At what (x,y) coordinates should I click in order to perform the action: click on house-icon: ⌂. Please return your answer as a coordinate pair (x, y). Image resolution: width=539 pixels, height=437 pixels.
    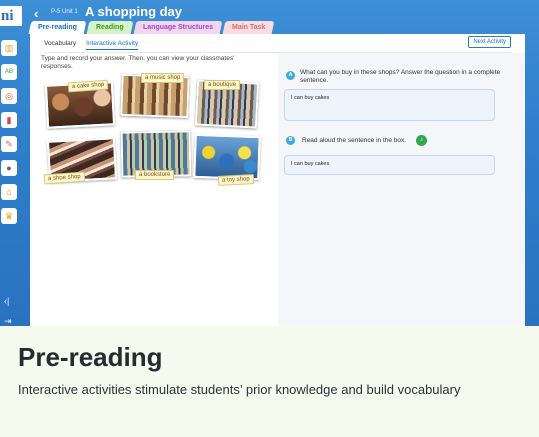
    Looking at the image, I should click on (9, 192).